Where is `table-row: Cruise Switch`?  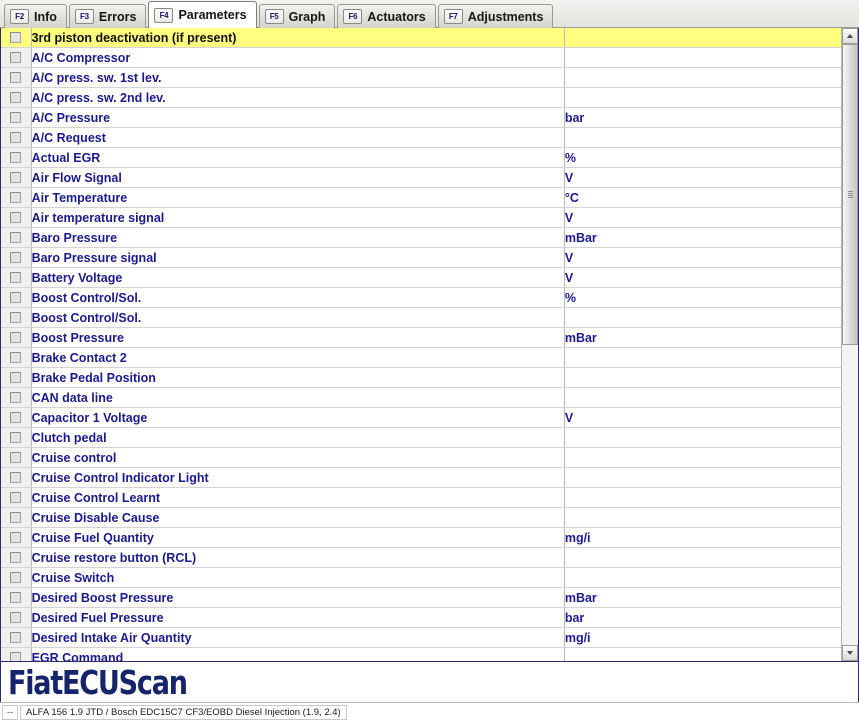
table-row: Cruise Switch is located at coordinates (421, 577).